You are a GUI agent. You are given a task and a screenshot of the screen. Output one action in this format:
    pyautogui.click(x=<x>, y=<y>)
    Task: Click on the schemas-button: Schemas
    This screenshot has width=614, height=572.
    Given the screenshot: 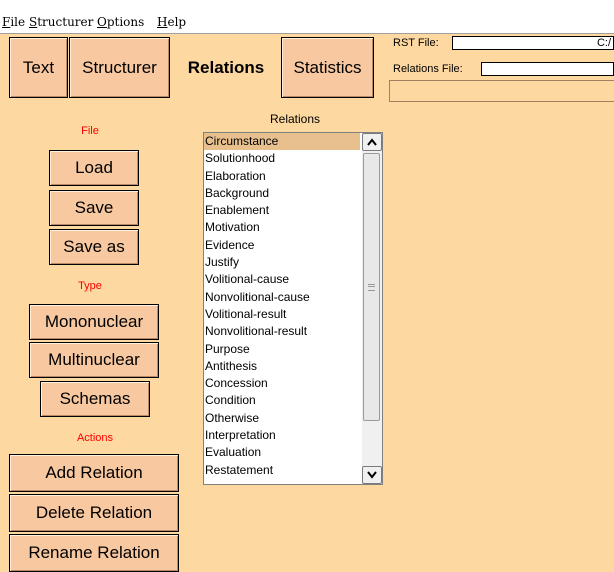 What is the action you would take?
    pyautogui.click(x=95, y=399)
    